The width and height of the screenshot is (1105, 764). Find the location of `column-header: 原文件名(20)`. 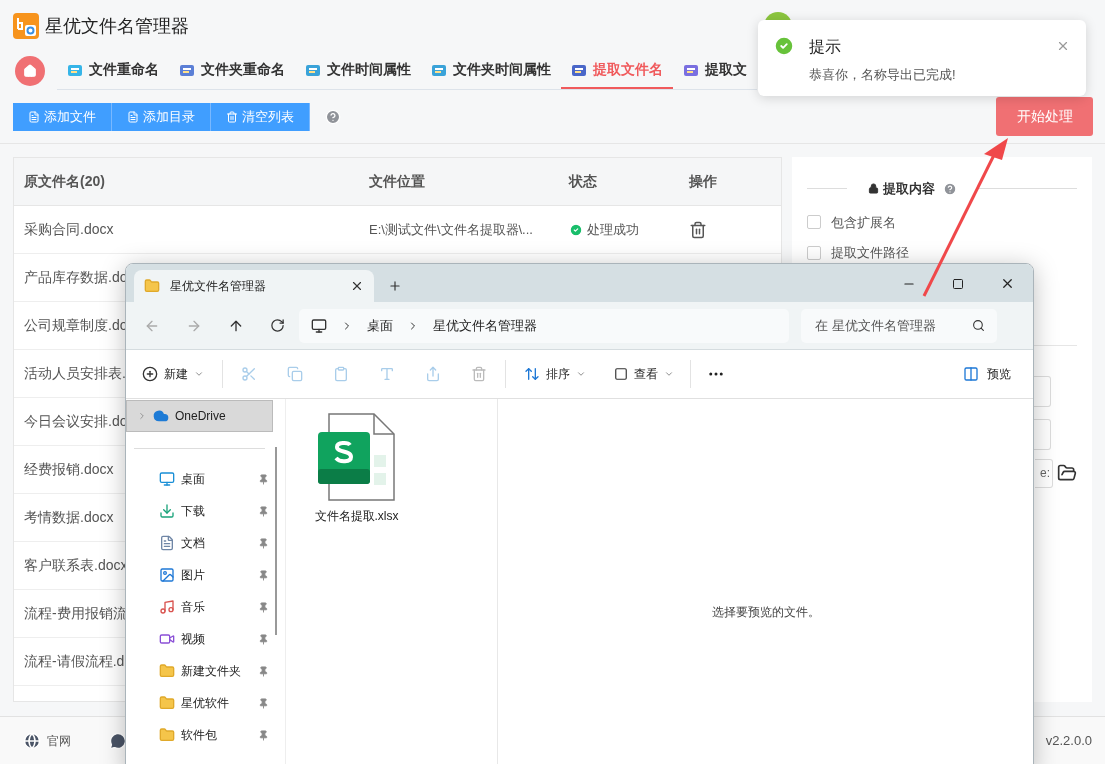

column-header: 原文件名(20) is located at coordinates (64, 181).